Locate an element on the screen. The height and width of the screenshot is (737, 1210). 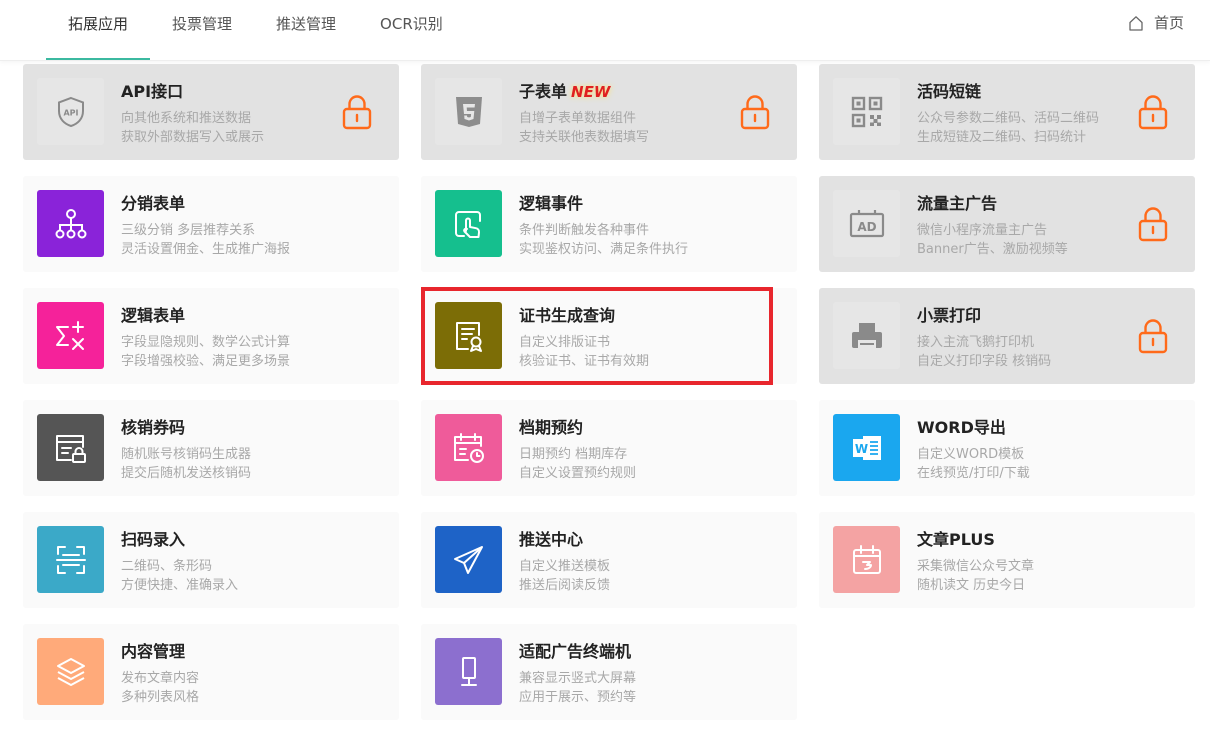
printer-icon is located at coordinates (866, 335).